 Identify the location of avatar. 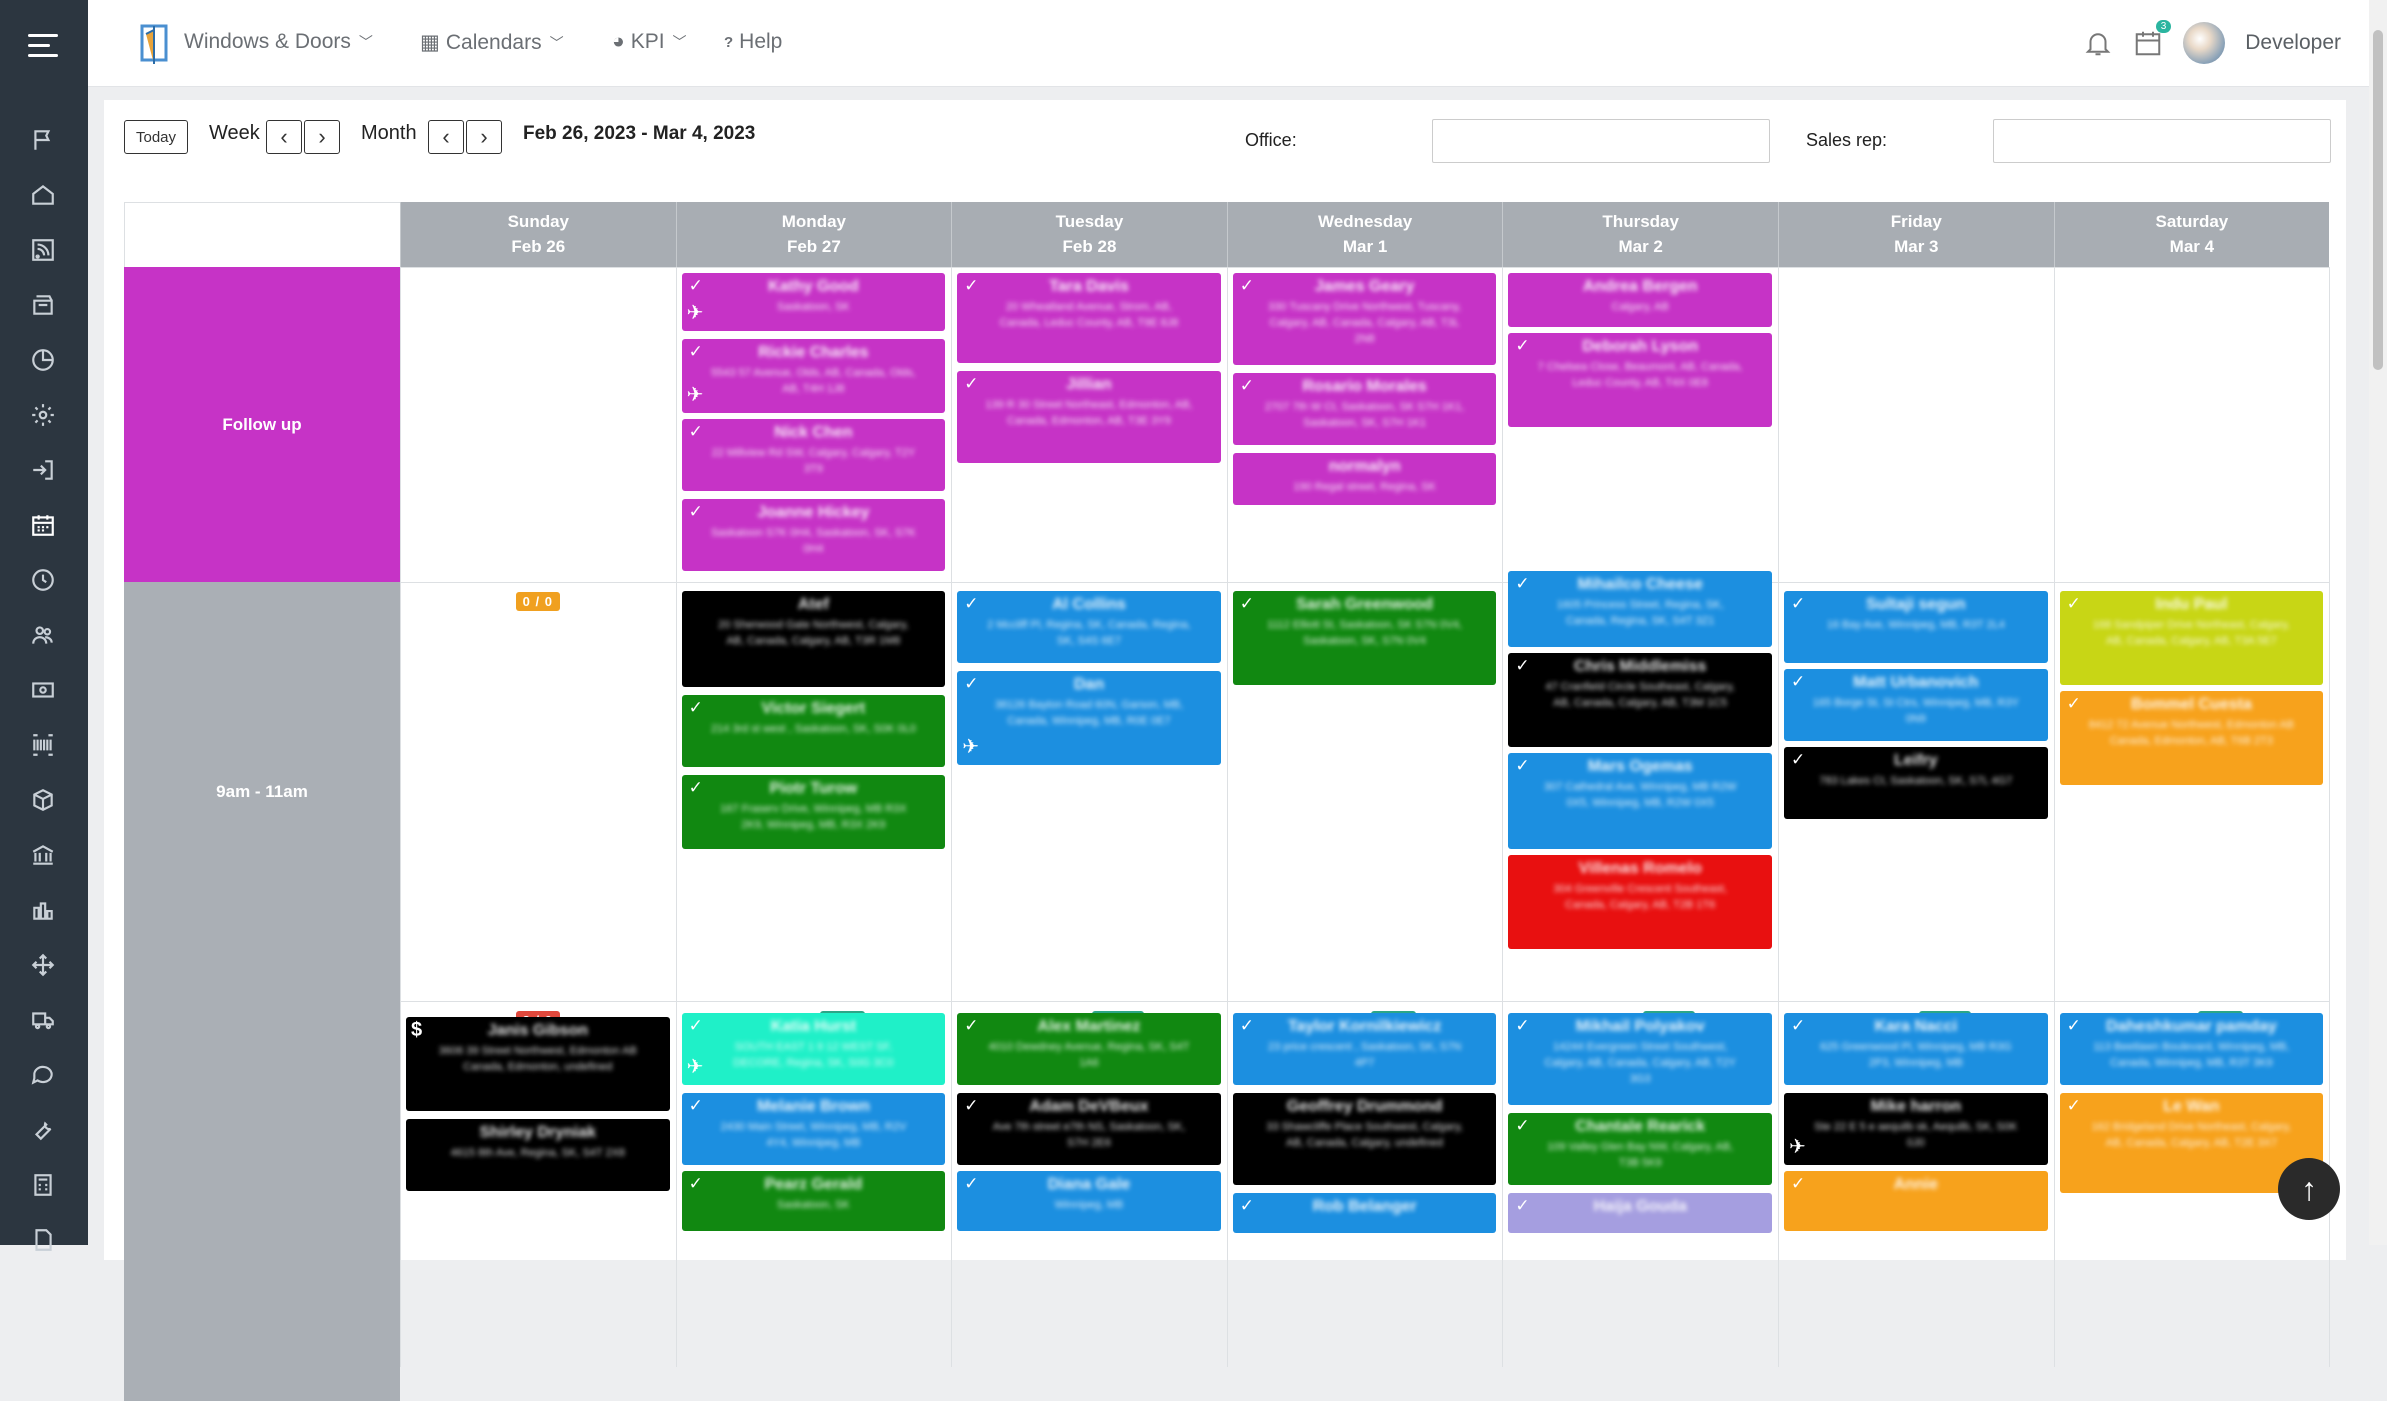
(2204, 43).